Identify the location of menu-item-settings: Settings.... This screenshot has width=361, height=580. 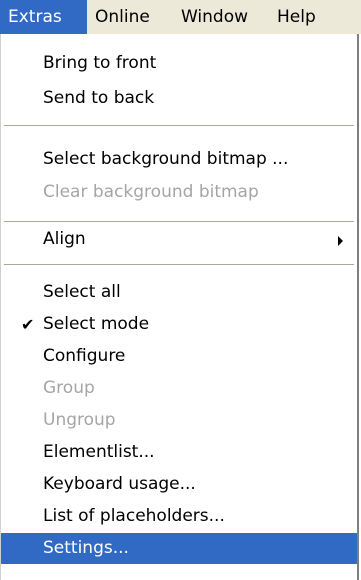
(179, 548).